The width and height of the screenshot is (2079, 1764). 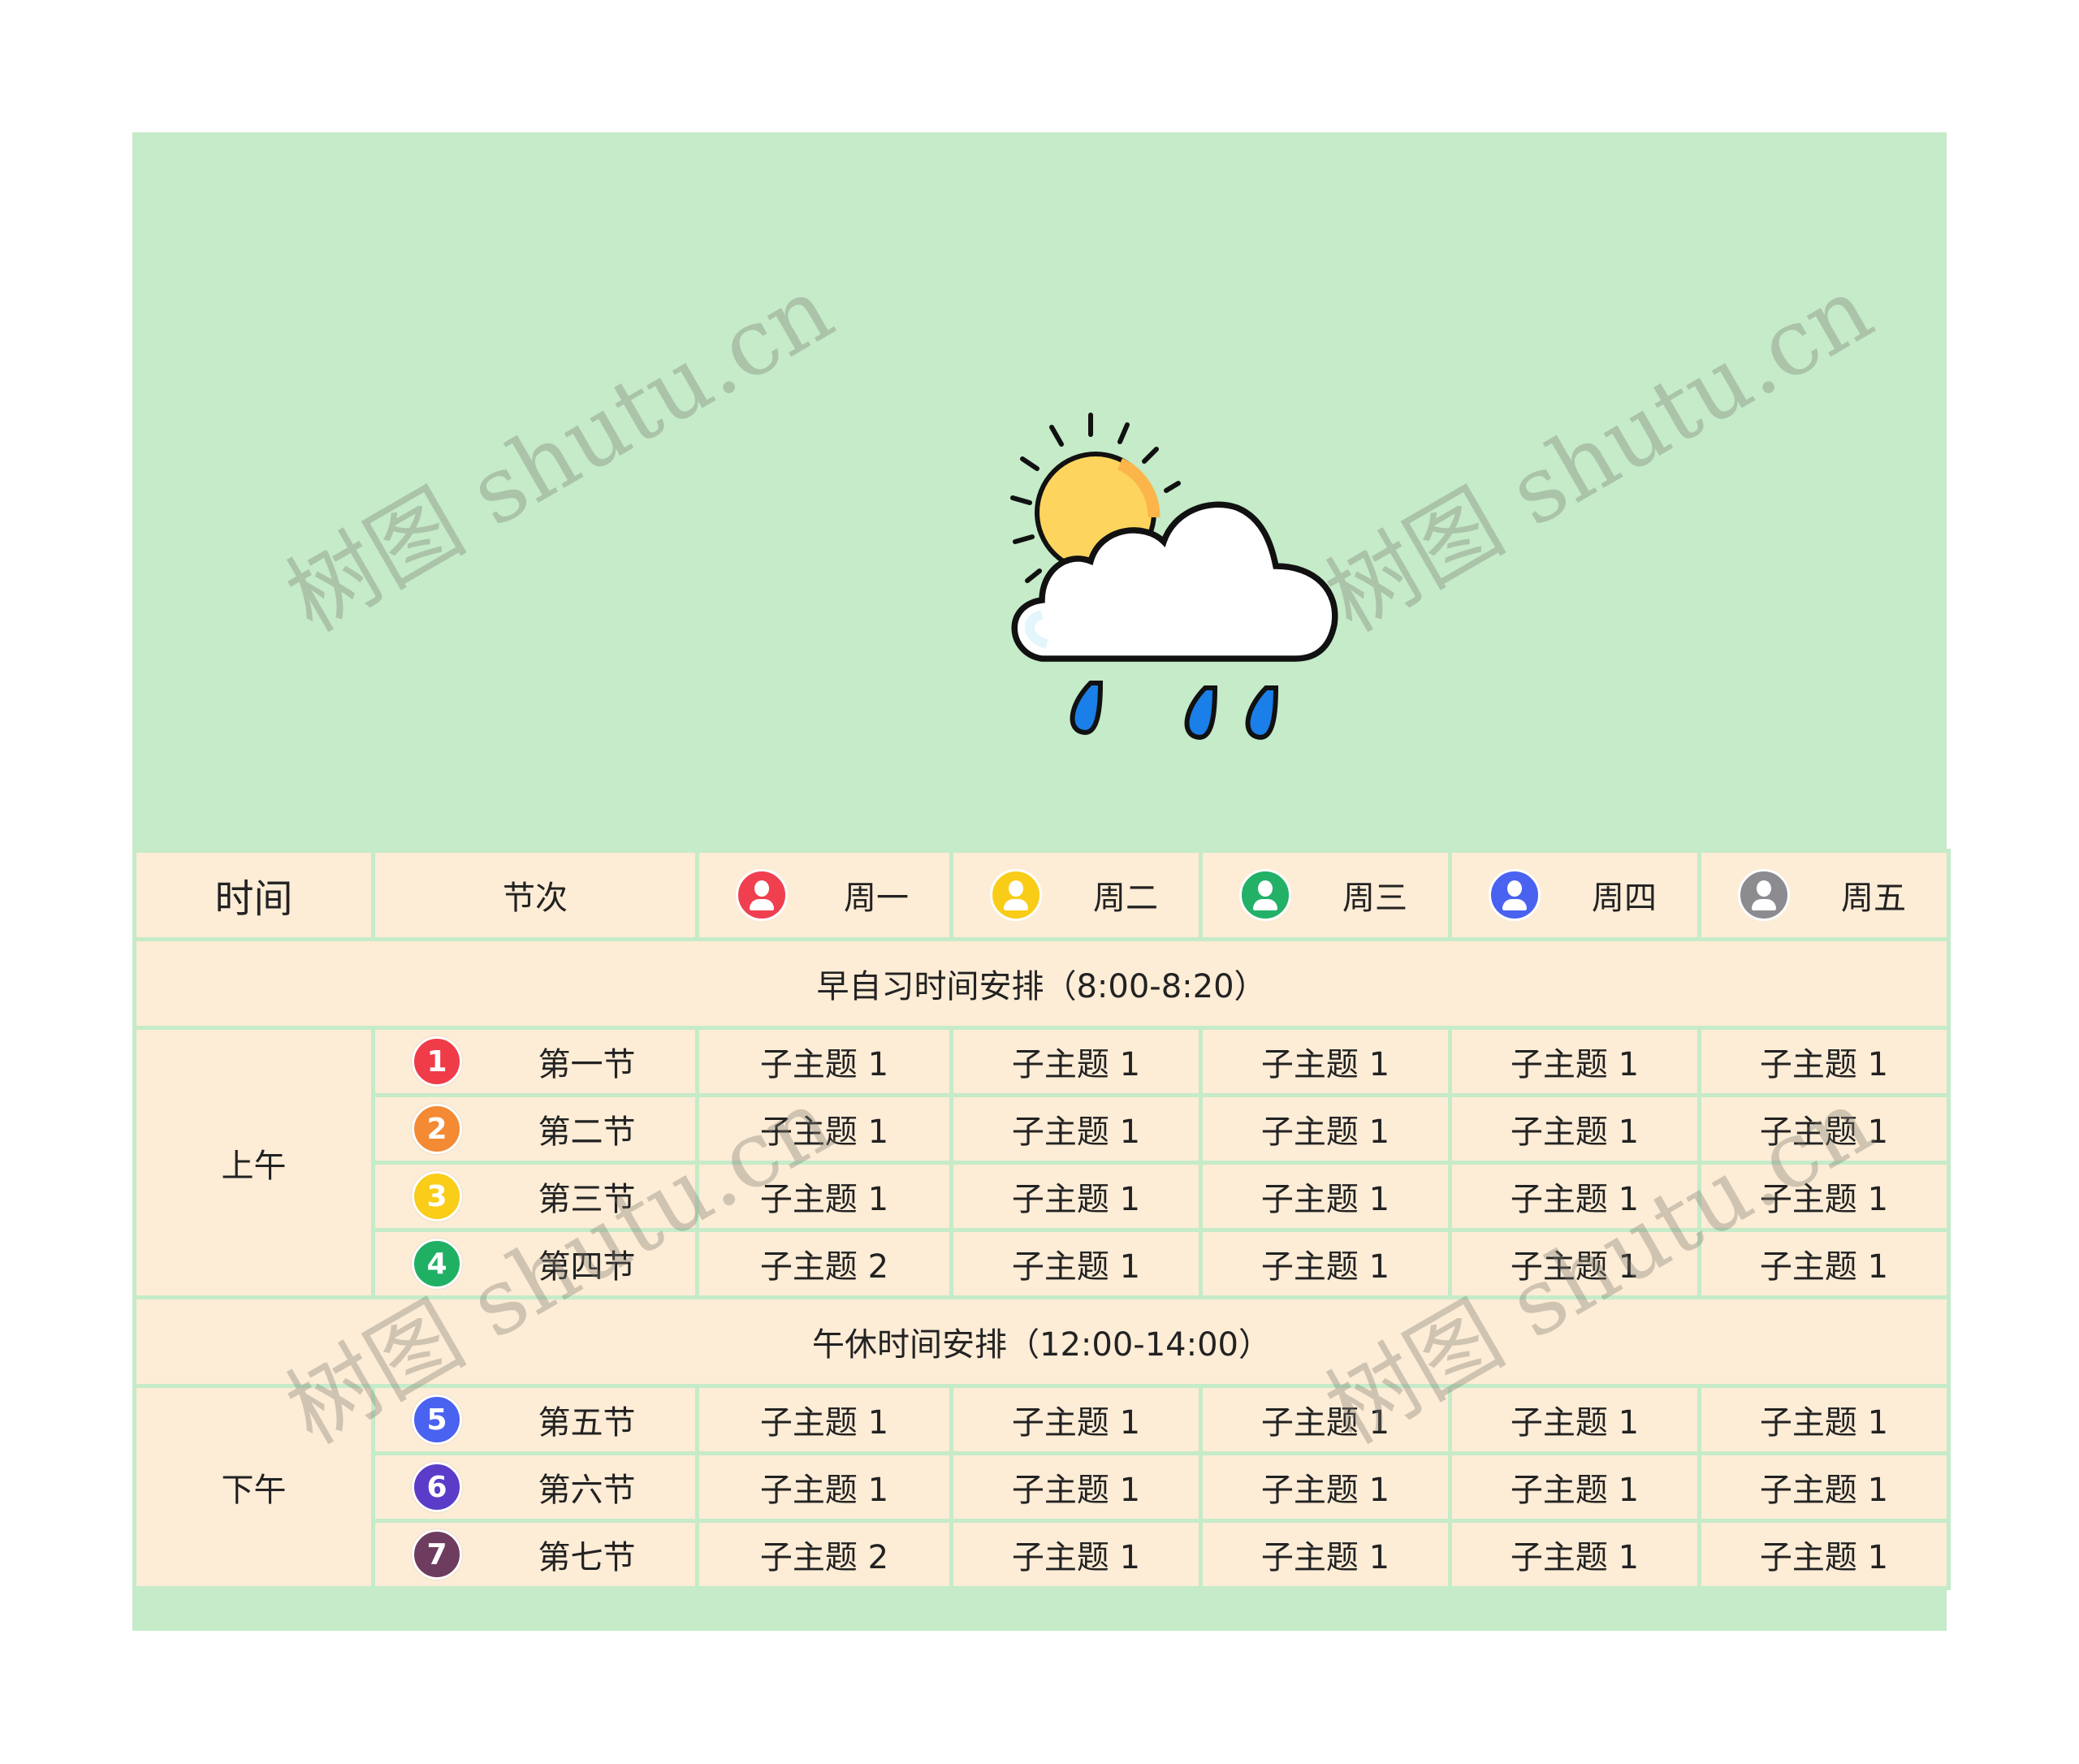 What do you see at coordinates (824, 895) in the screenshot?
I see `day-header: 周一` at bounding box center [824, 895].